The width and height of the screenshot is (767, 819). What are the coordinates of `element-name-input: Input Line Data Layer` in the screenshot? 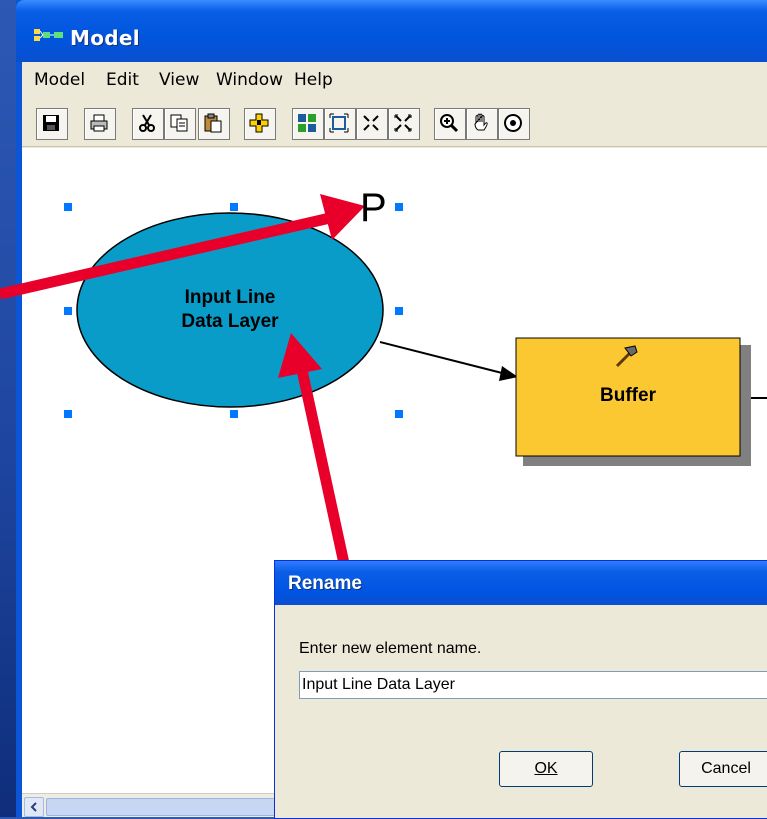 It's located at (533, 685).